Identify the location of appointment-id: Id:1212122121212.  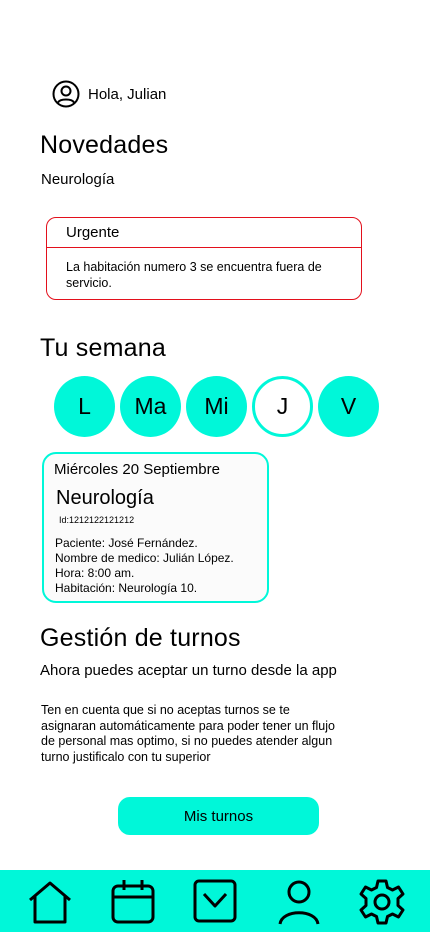
(97, 520).